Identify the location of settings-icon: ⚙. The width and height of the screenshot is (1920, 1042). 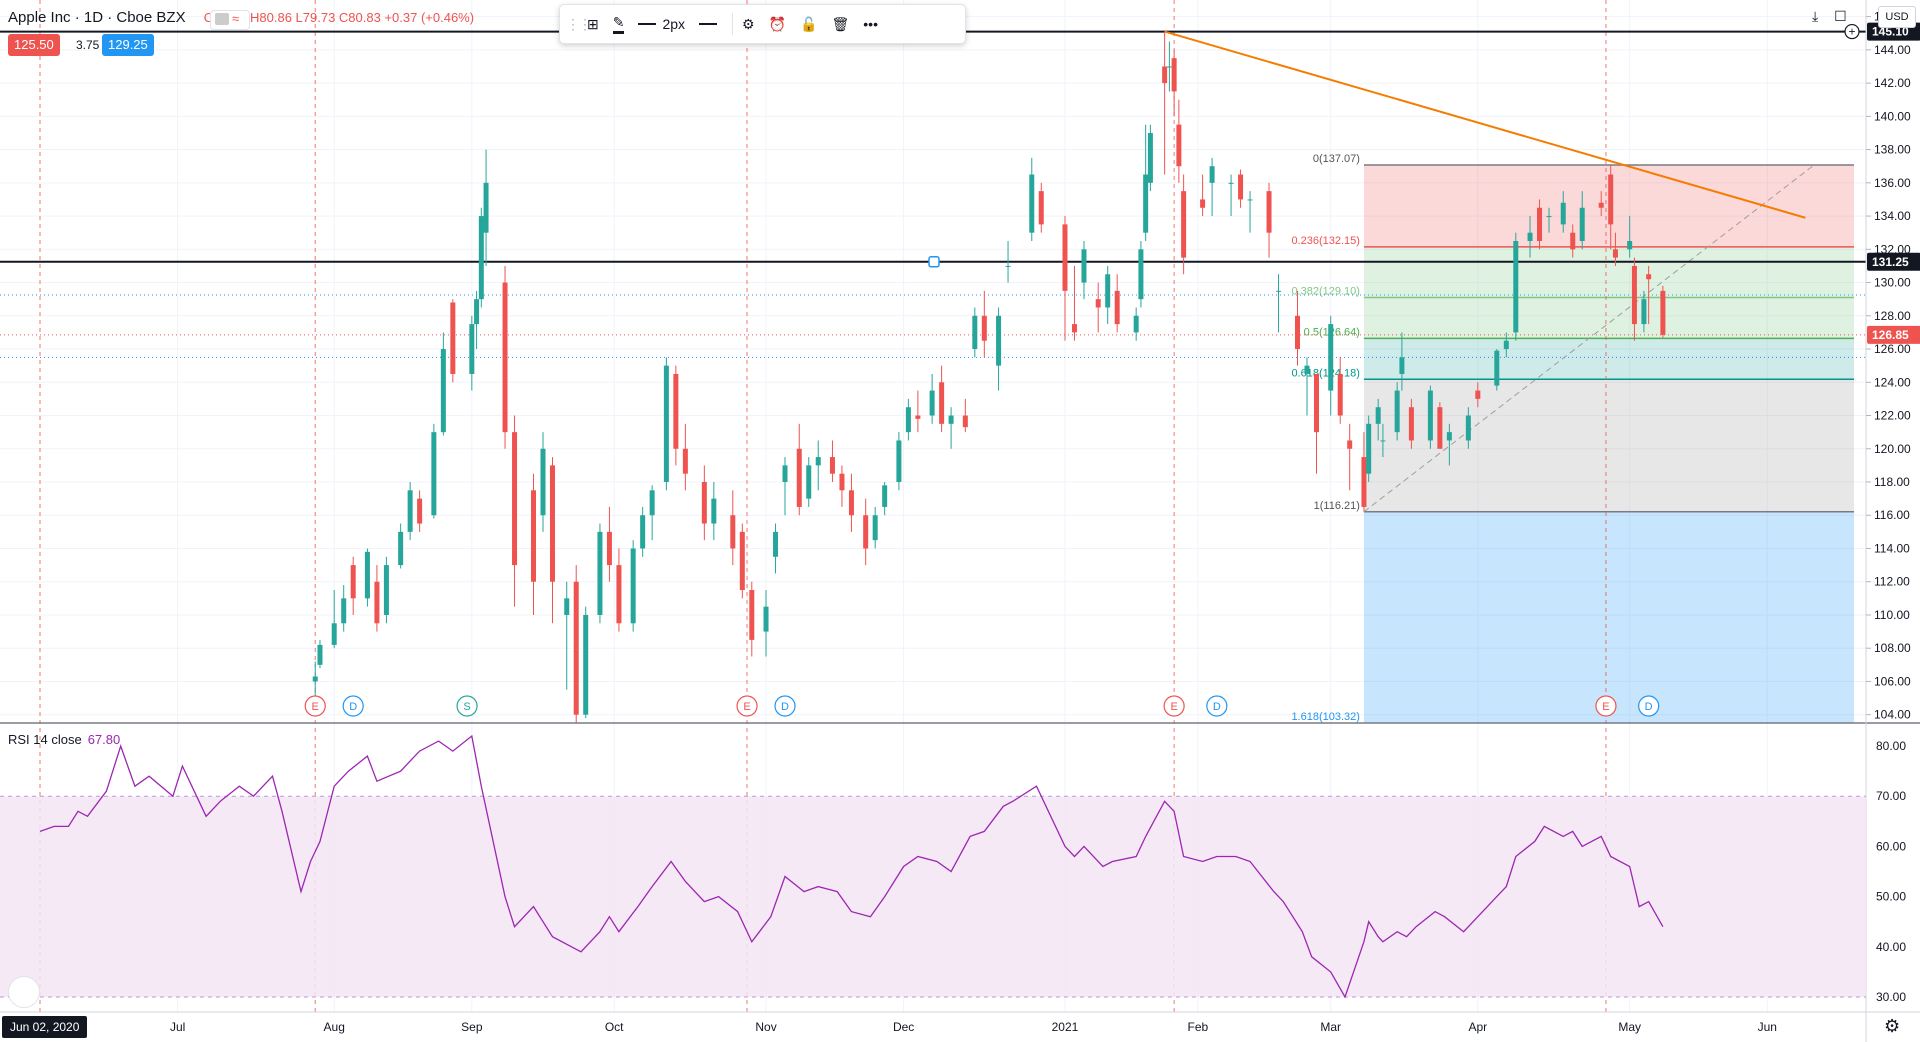
(748, 23).